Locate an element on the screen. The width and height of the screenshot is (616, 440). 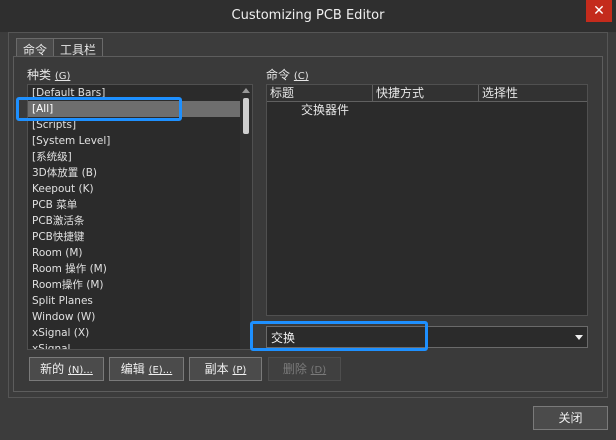
commands-table-header: 标题 快捷方式 选择性 is located at coordinates (427, 93).